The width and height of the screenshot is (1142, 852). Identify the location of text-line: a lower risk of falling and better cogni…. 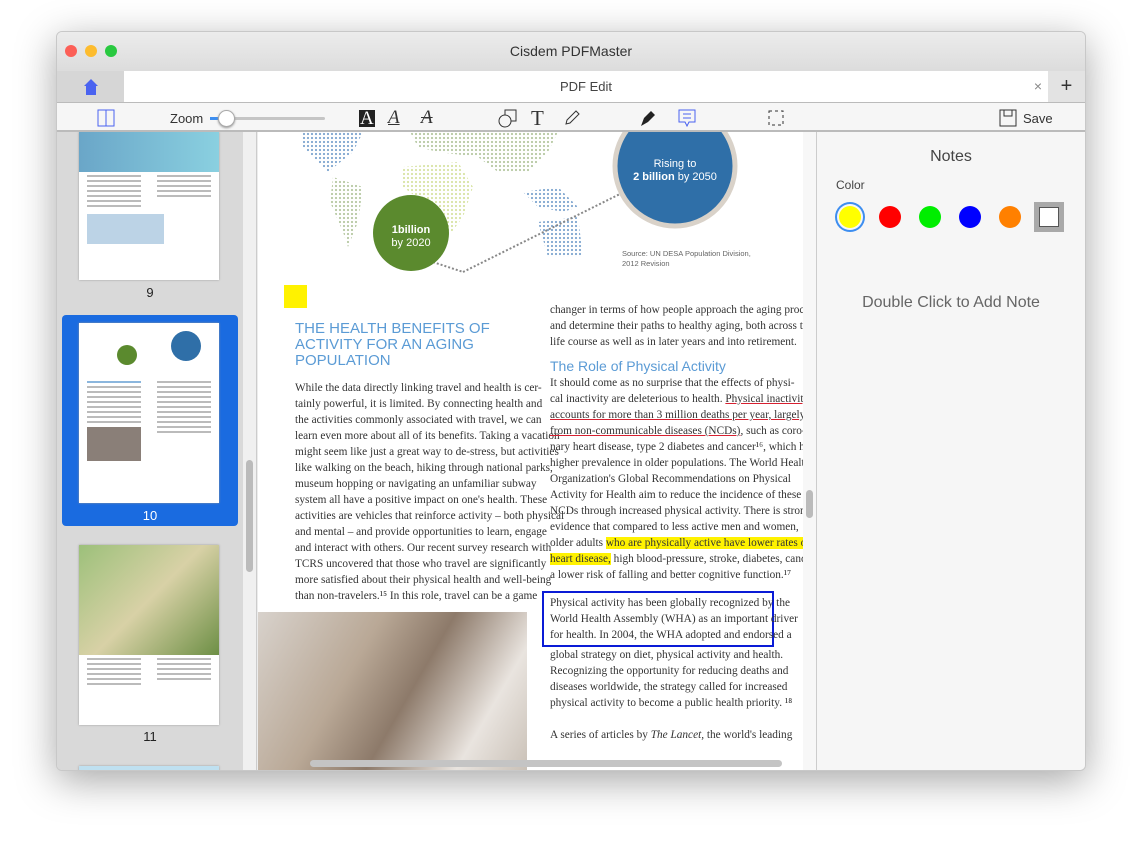
(671, 575).